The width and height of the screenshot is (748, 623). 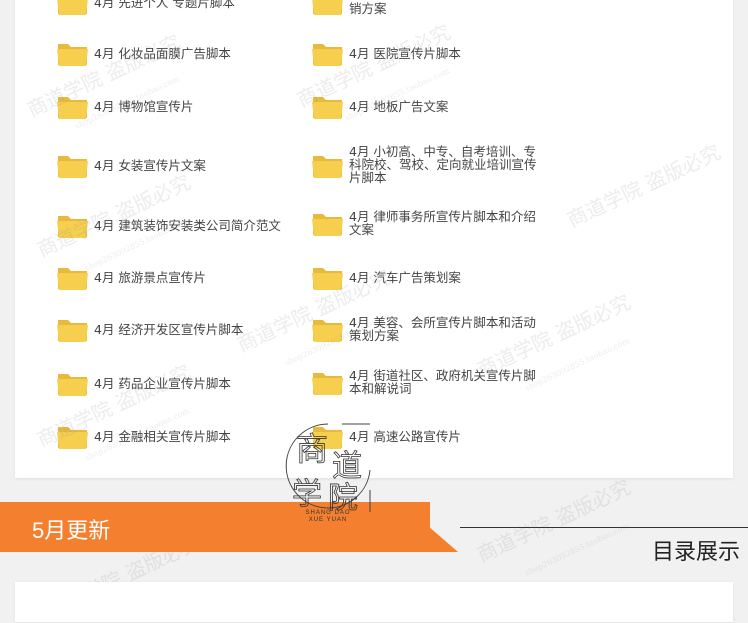 What do you see at coordinates (347, 466) in the screenshot?
I see `seal-char: 道` at bounding box center [347, 466].